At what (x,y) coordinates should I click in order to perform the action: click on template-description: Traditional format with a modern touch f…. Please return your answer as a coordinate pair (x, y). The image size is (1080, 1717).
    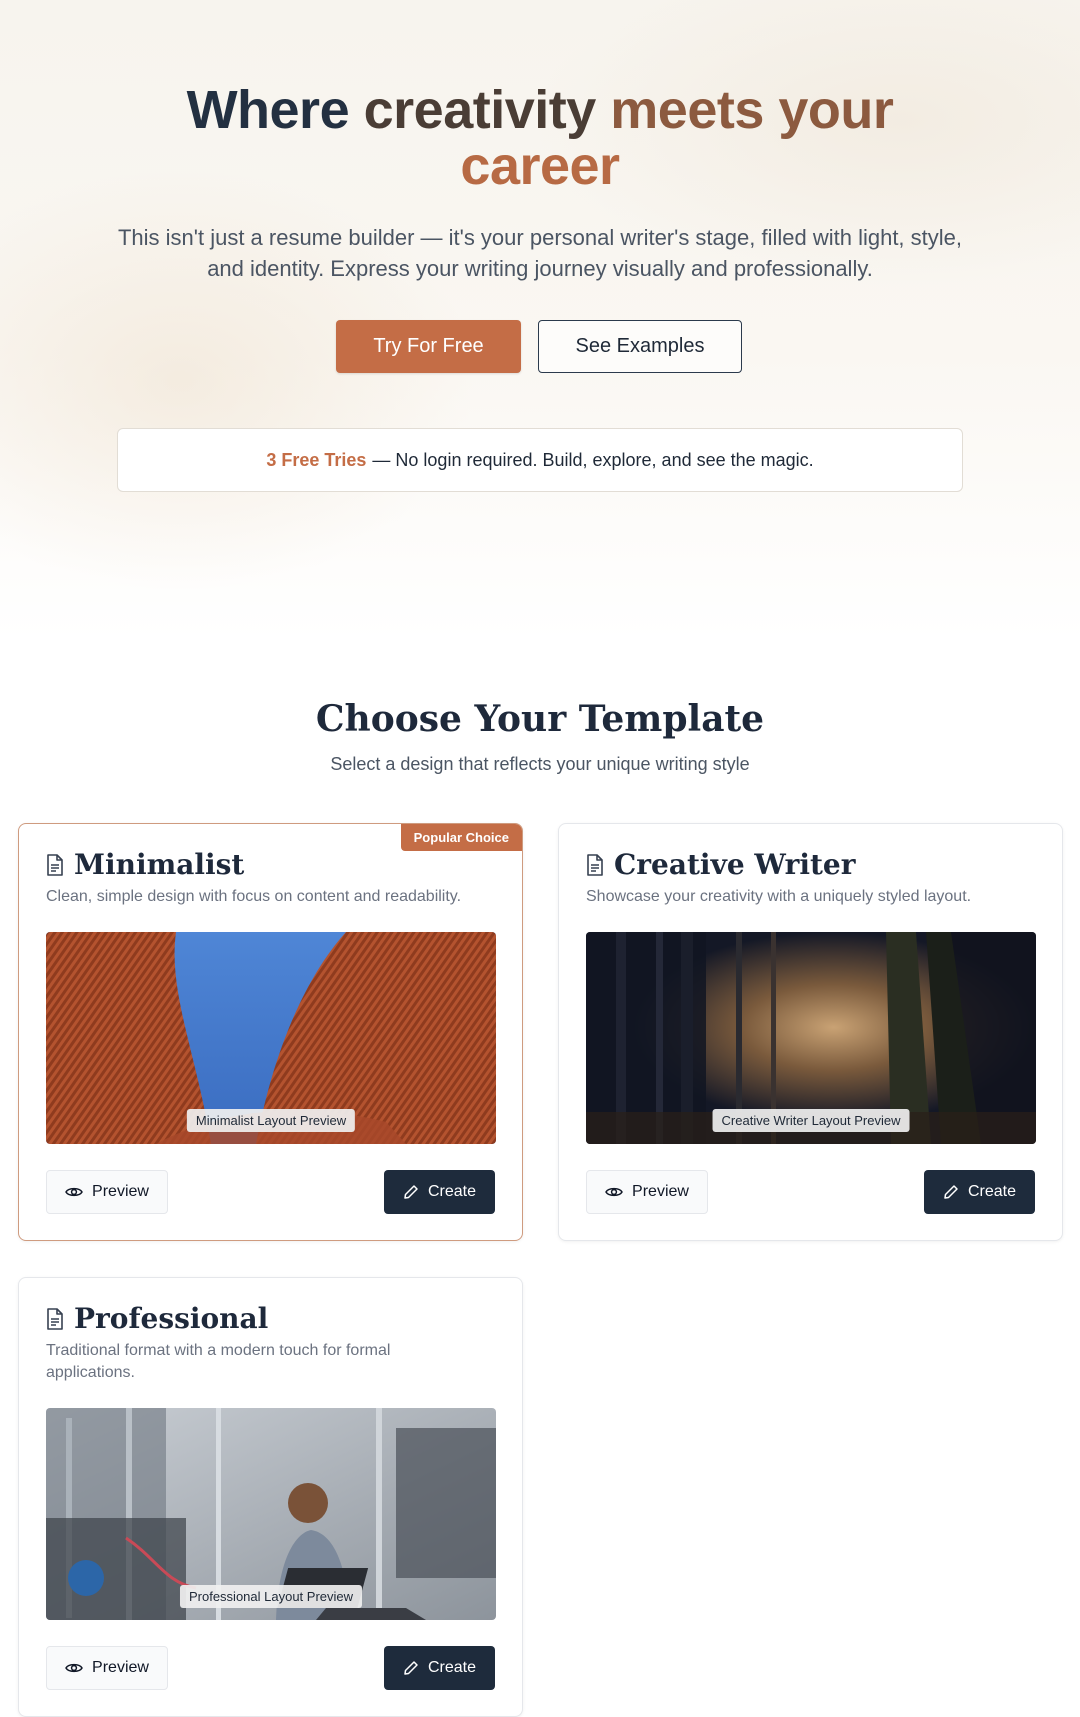
    Looking at the image, I should click on (218, 1361).